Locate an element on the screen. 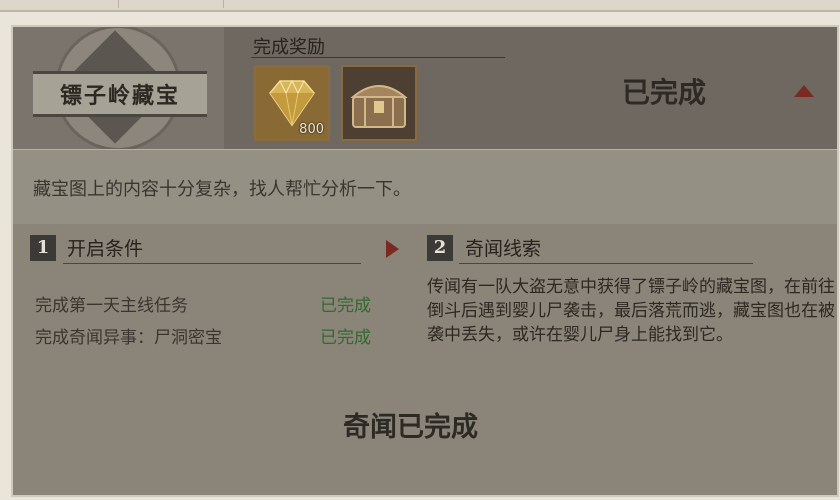 Image resolution: width=840 pixels, height=500 pixels. top-bar-segment is located at coordinates (171, 4).